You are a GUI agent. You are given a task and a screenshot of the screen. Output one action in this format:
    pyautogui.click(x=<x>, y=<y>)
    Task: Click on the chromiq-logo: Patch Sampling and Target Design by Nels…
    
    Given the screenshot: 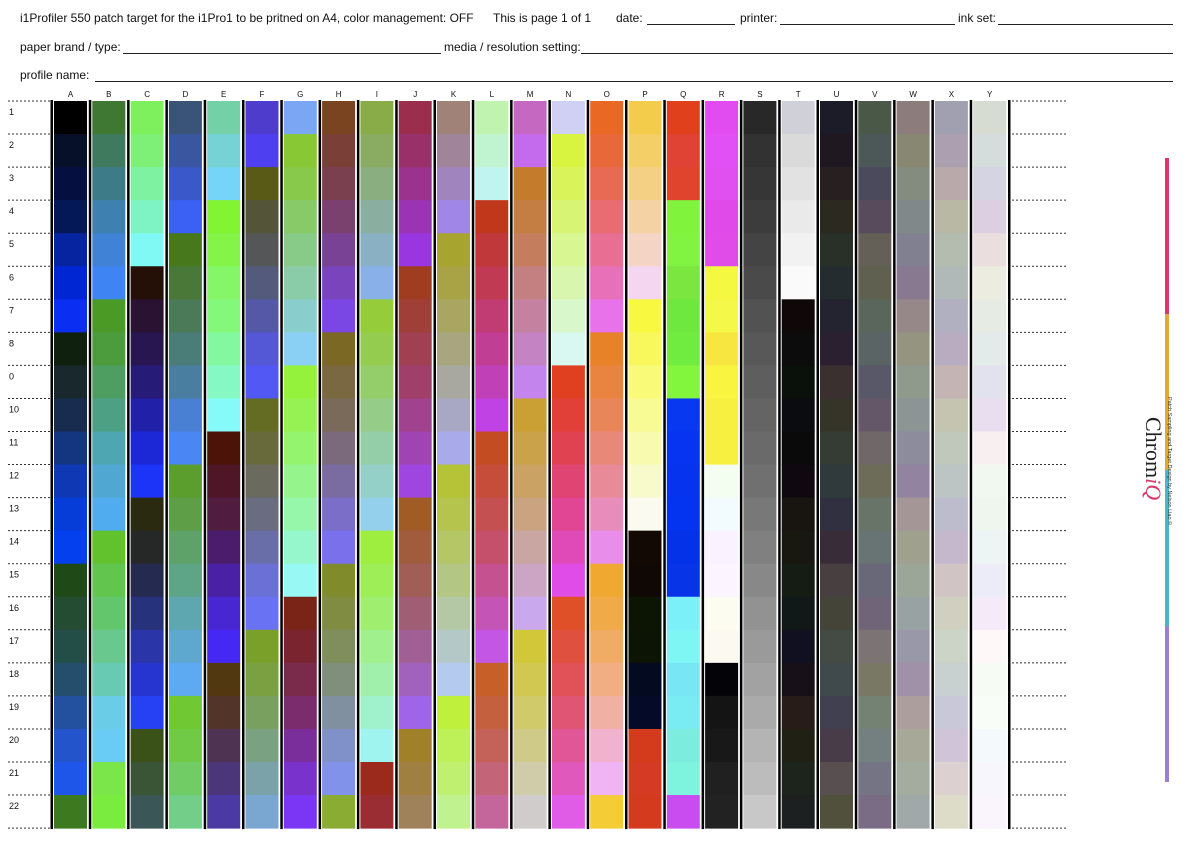 What is the action you would take?
    pyautogui.click(x=1157, y=461)
    